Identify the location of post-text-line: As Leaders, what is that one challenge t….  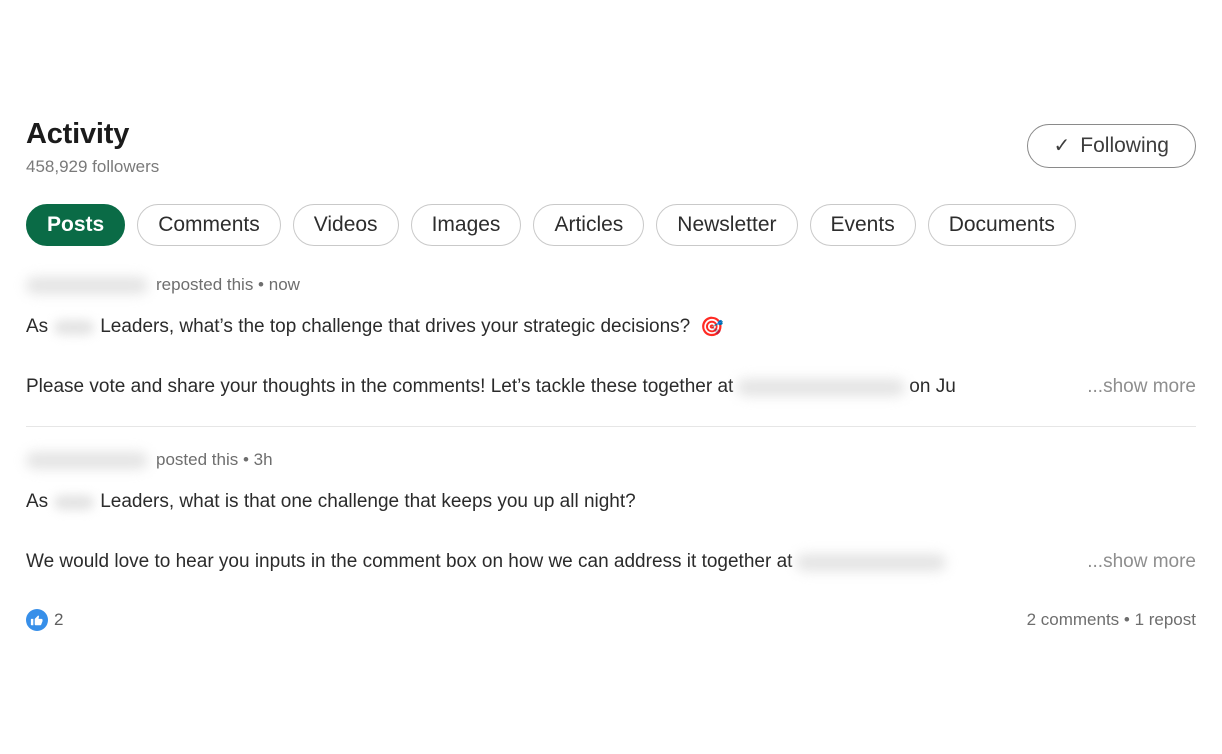
(611, 502).